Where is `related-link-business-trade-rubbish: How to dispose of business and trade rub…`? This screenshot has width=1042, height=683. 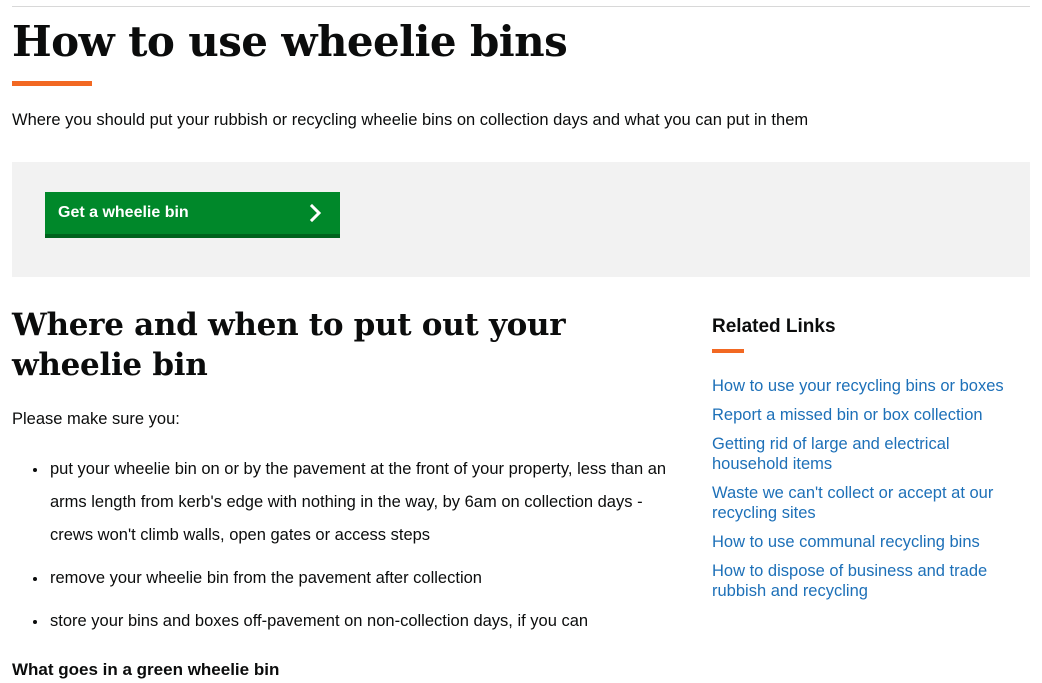
related-link-business-trade-rubbish: How to dispose of business and trade rub… is located at coordinates (869, 581).